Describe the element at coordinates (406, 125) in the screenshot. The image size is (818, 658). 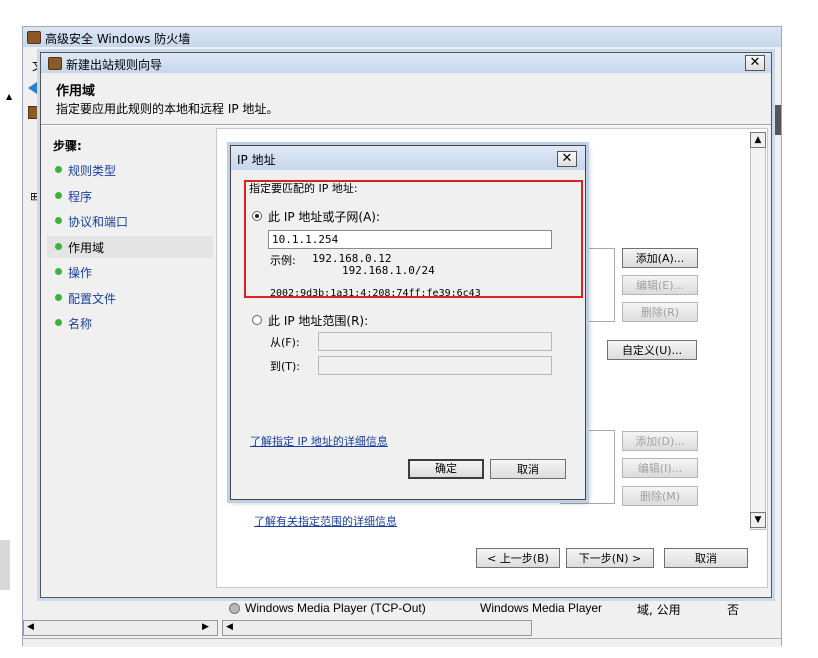
I see `wizard-header-separator` at that location.